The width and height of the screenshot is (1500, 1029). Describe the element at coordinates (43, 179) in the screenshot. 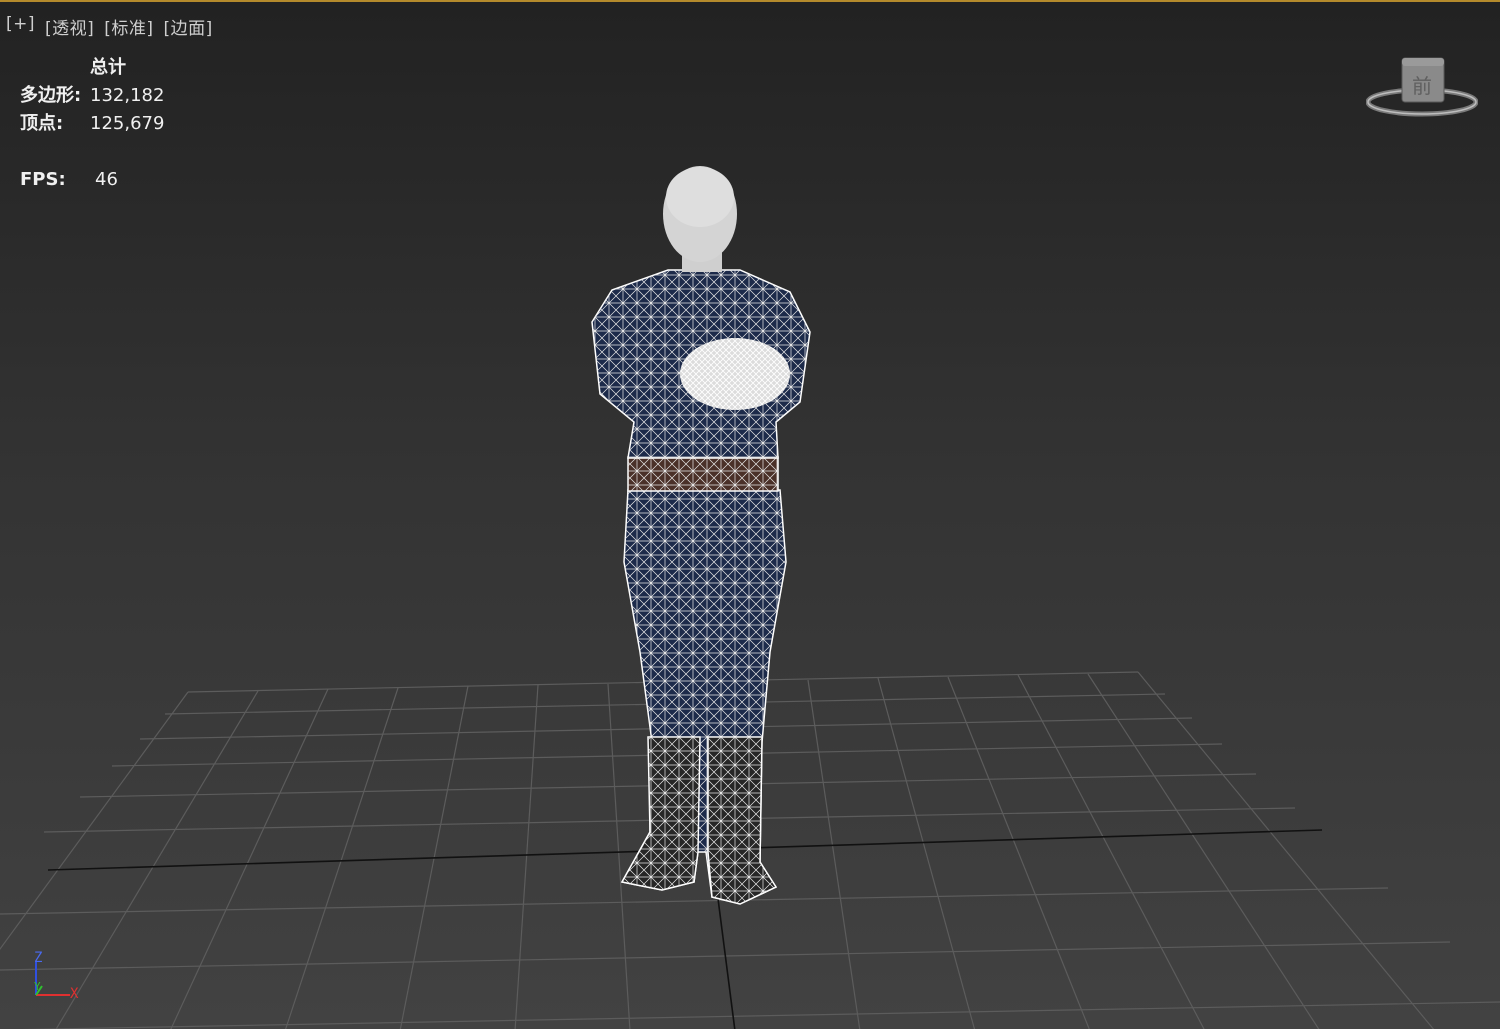

I see `stats-fps-label: FPS:` at that location.